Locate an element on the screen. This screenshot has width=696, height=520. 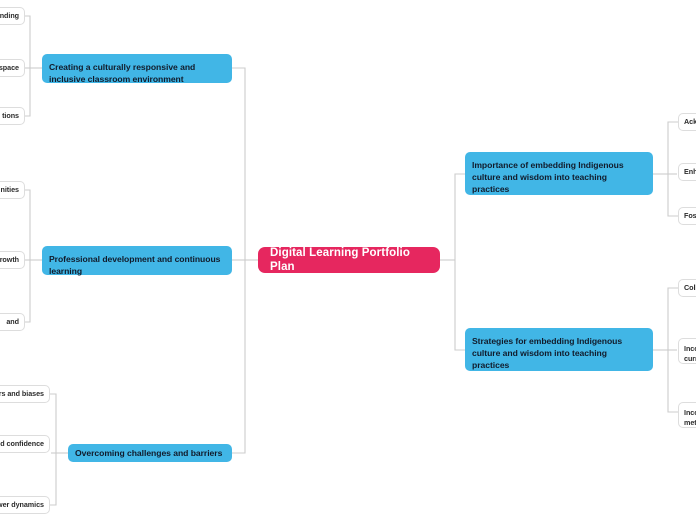
branch-node-overcoming-challenges: Overcoming challenges and barriers is located at coordinates (150, 453).